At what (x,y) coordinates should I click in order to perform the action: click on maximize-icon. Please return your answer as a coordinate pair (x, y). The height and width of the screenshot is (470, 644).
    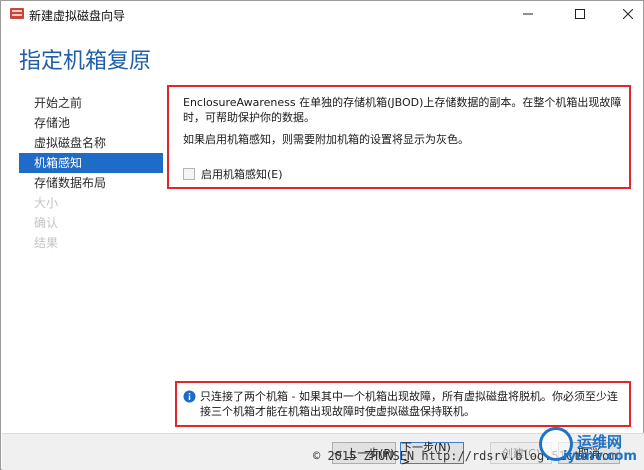
    Looking at the image, I should click on (580, 14).